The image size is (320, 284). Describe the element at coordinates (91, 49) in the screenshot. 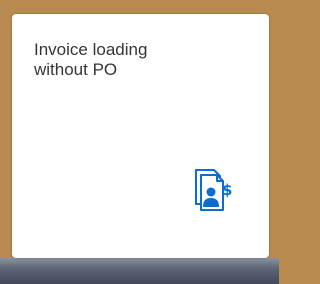

I see `tile-title-line-1: Invoice loading` at that location.